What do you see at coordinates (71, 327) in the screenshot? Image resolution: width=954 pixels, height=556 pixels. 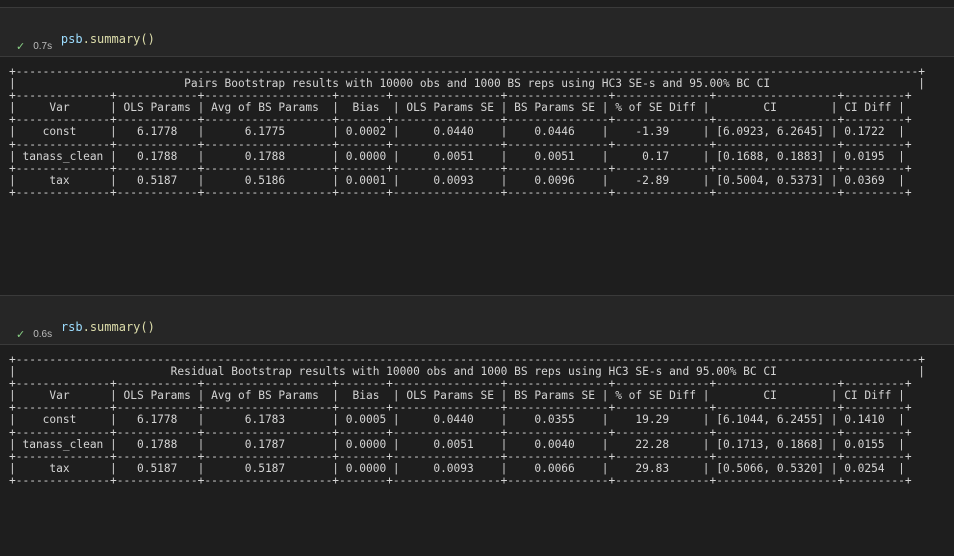 I see `variable-name: rsb` at bounding box center [71, 327].